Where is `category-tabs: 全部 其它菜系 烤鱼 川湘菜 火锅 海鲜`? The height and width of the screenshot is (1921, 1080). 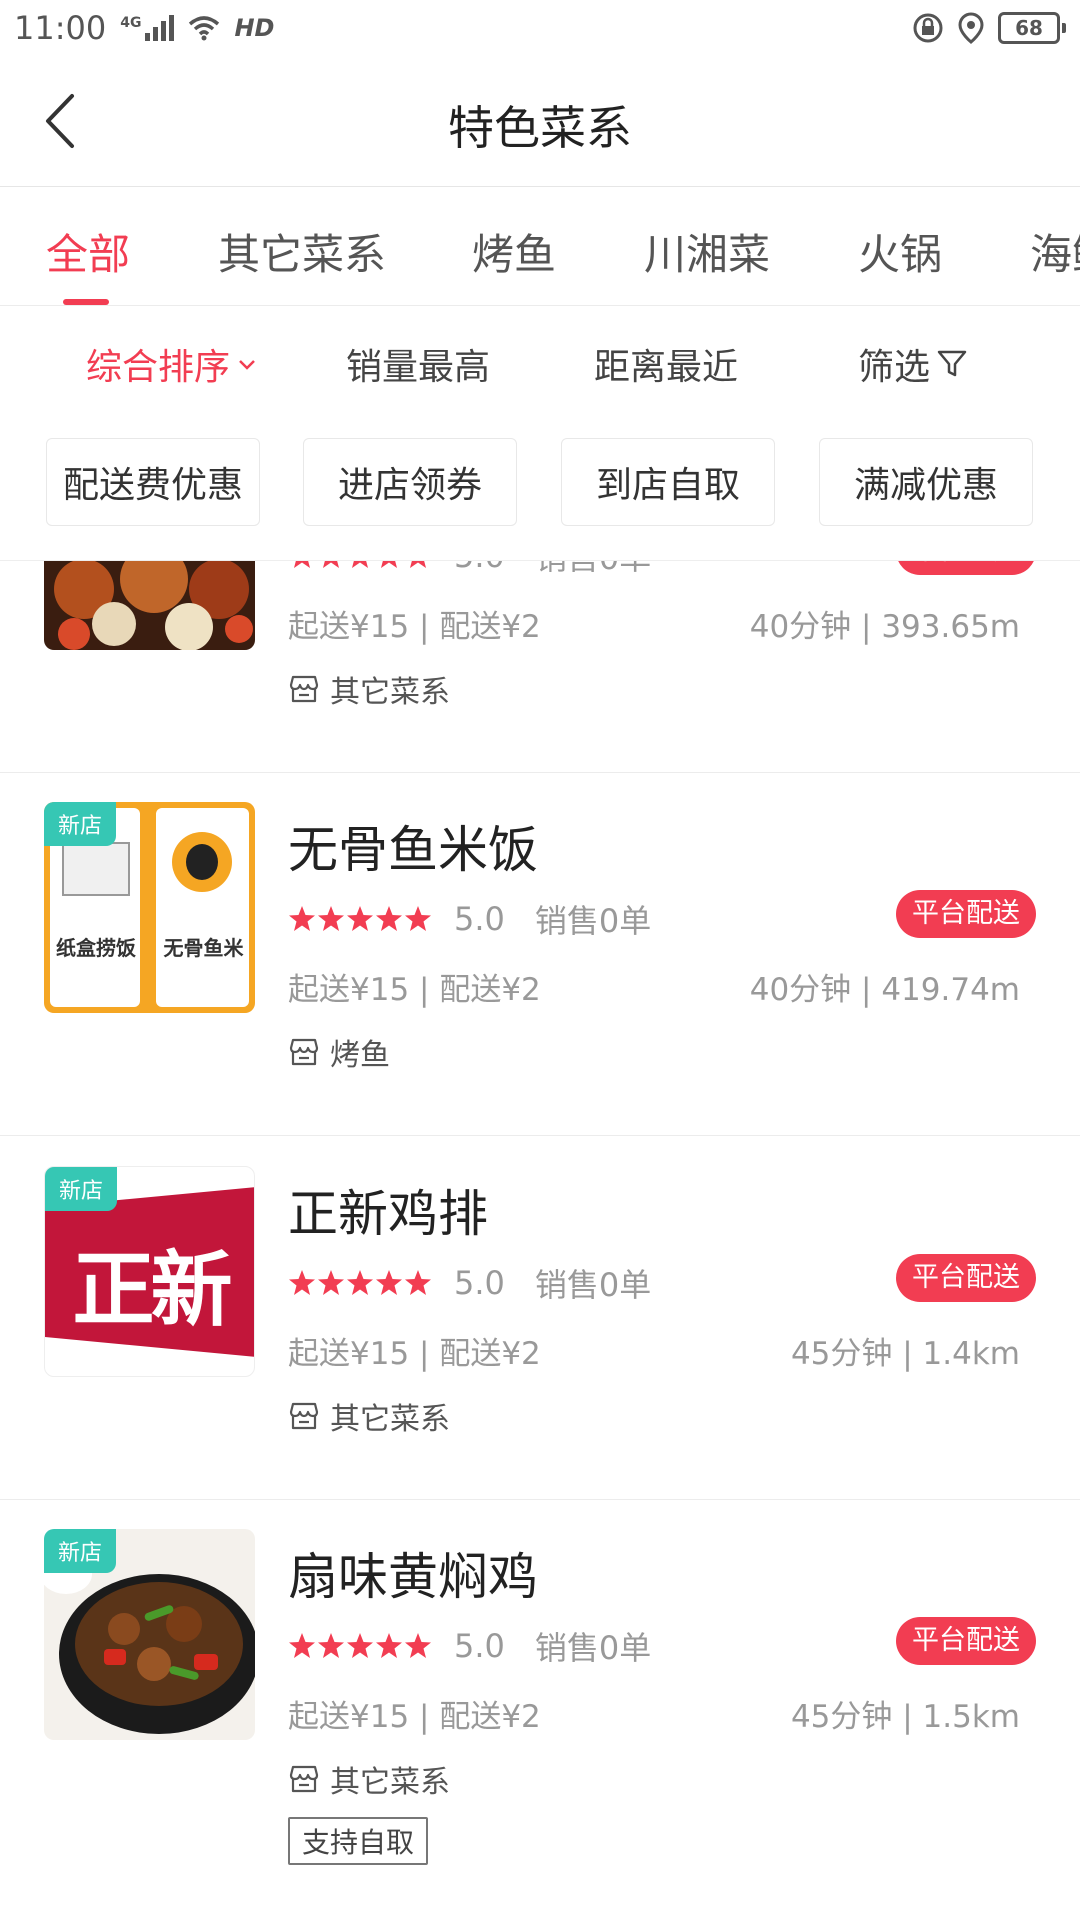 category-tabs: 全部 其它菜系 烤鱼 川湘菜 火锅 海鲜 is located at coordinates (540, 246).